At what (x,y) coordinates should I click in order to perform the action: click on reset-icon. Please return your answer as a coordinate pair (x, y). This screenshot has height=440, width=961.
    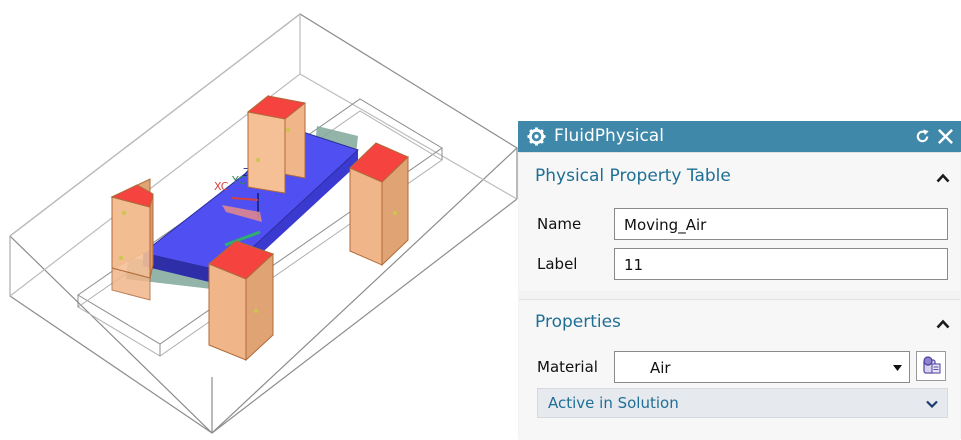
    Looking at the image, I should click on (922, 136).